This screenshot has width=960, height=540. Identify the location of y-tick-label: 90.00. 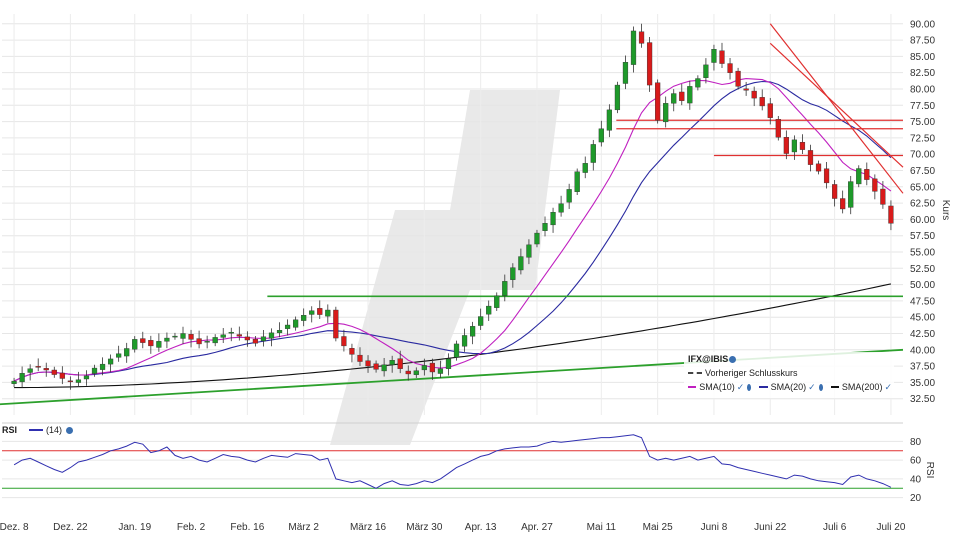
(922, 24).